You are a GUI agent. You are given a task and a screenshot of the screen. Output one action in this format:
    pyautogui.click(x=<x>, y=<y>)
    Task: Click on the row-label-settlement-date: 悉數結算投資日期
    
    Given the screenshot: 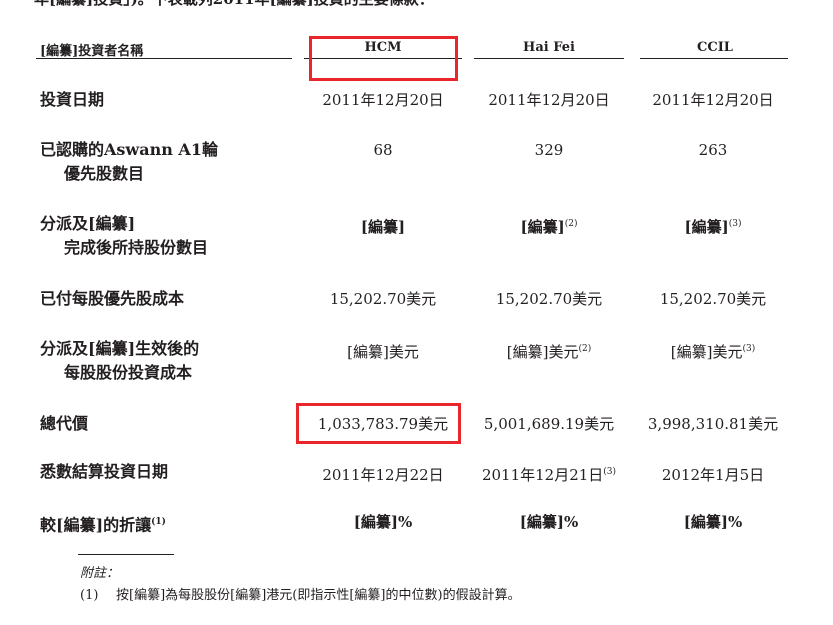 What is the action you would take?
    pyautogui.click(x=104, y=471)
    